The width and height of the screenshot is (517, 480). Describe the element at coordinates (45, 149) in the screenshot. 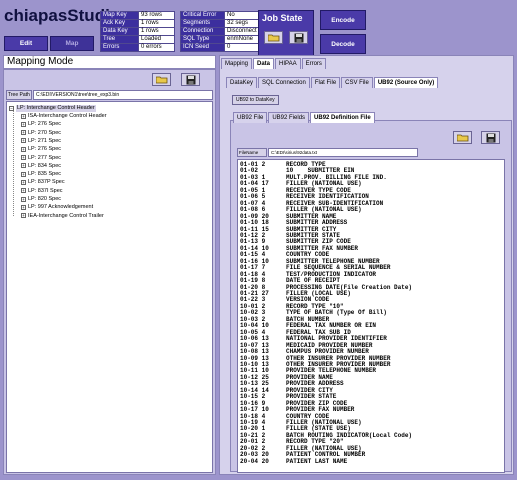

I see `tree-item-label: LP: 276 Spec` at that location.